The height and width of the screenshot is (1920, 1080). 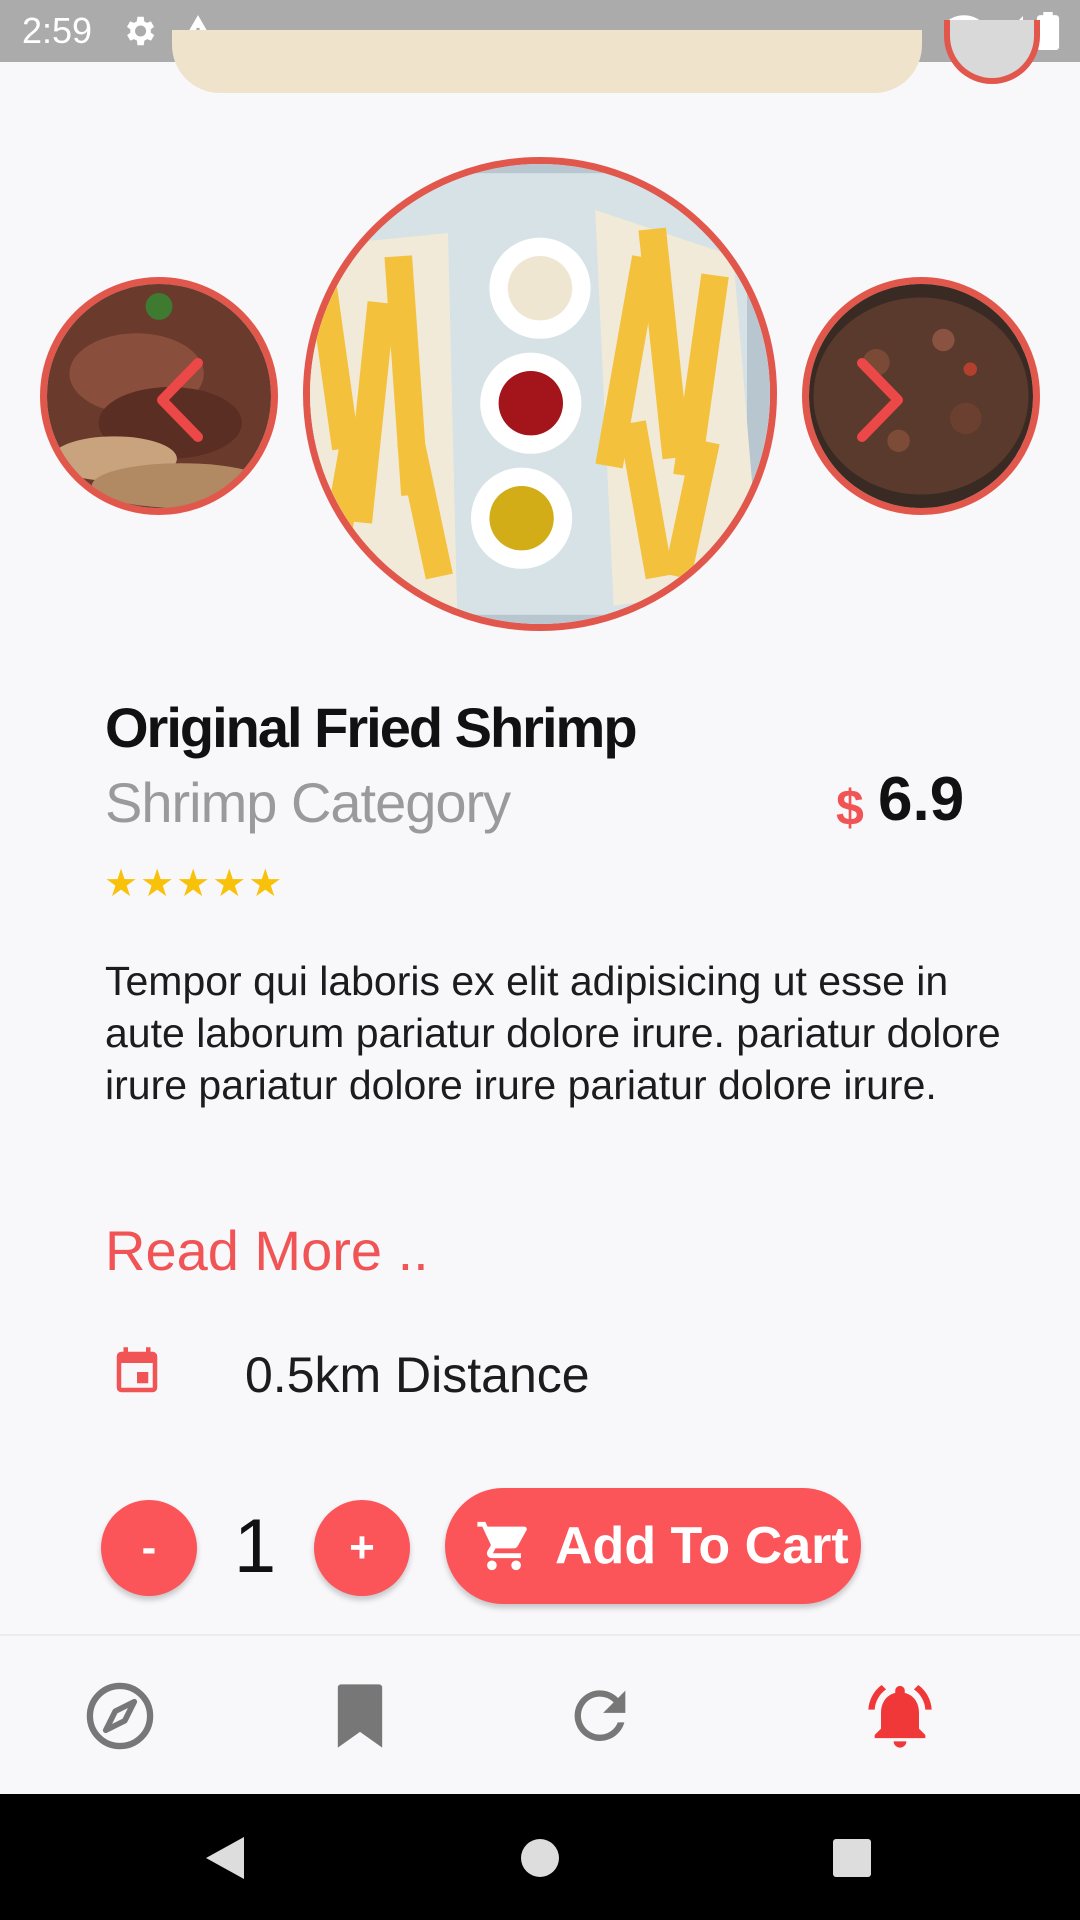 What do you see at coordinates (850, 808) in the screenshot?
I see `currency-symbol: $` at bounding box center [850, 808].